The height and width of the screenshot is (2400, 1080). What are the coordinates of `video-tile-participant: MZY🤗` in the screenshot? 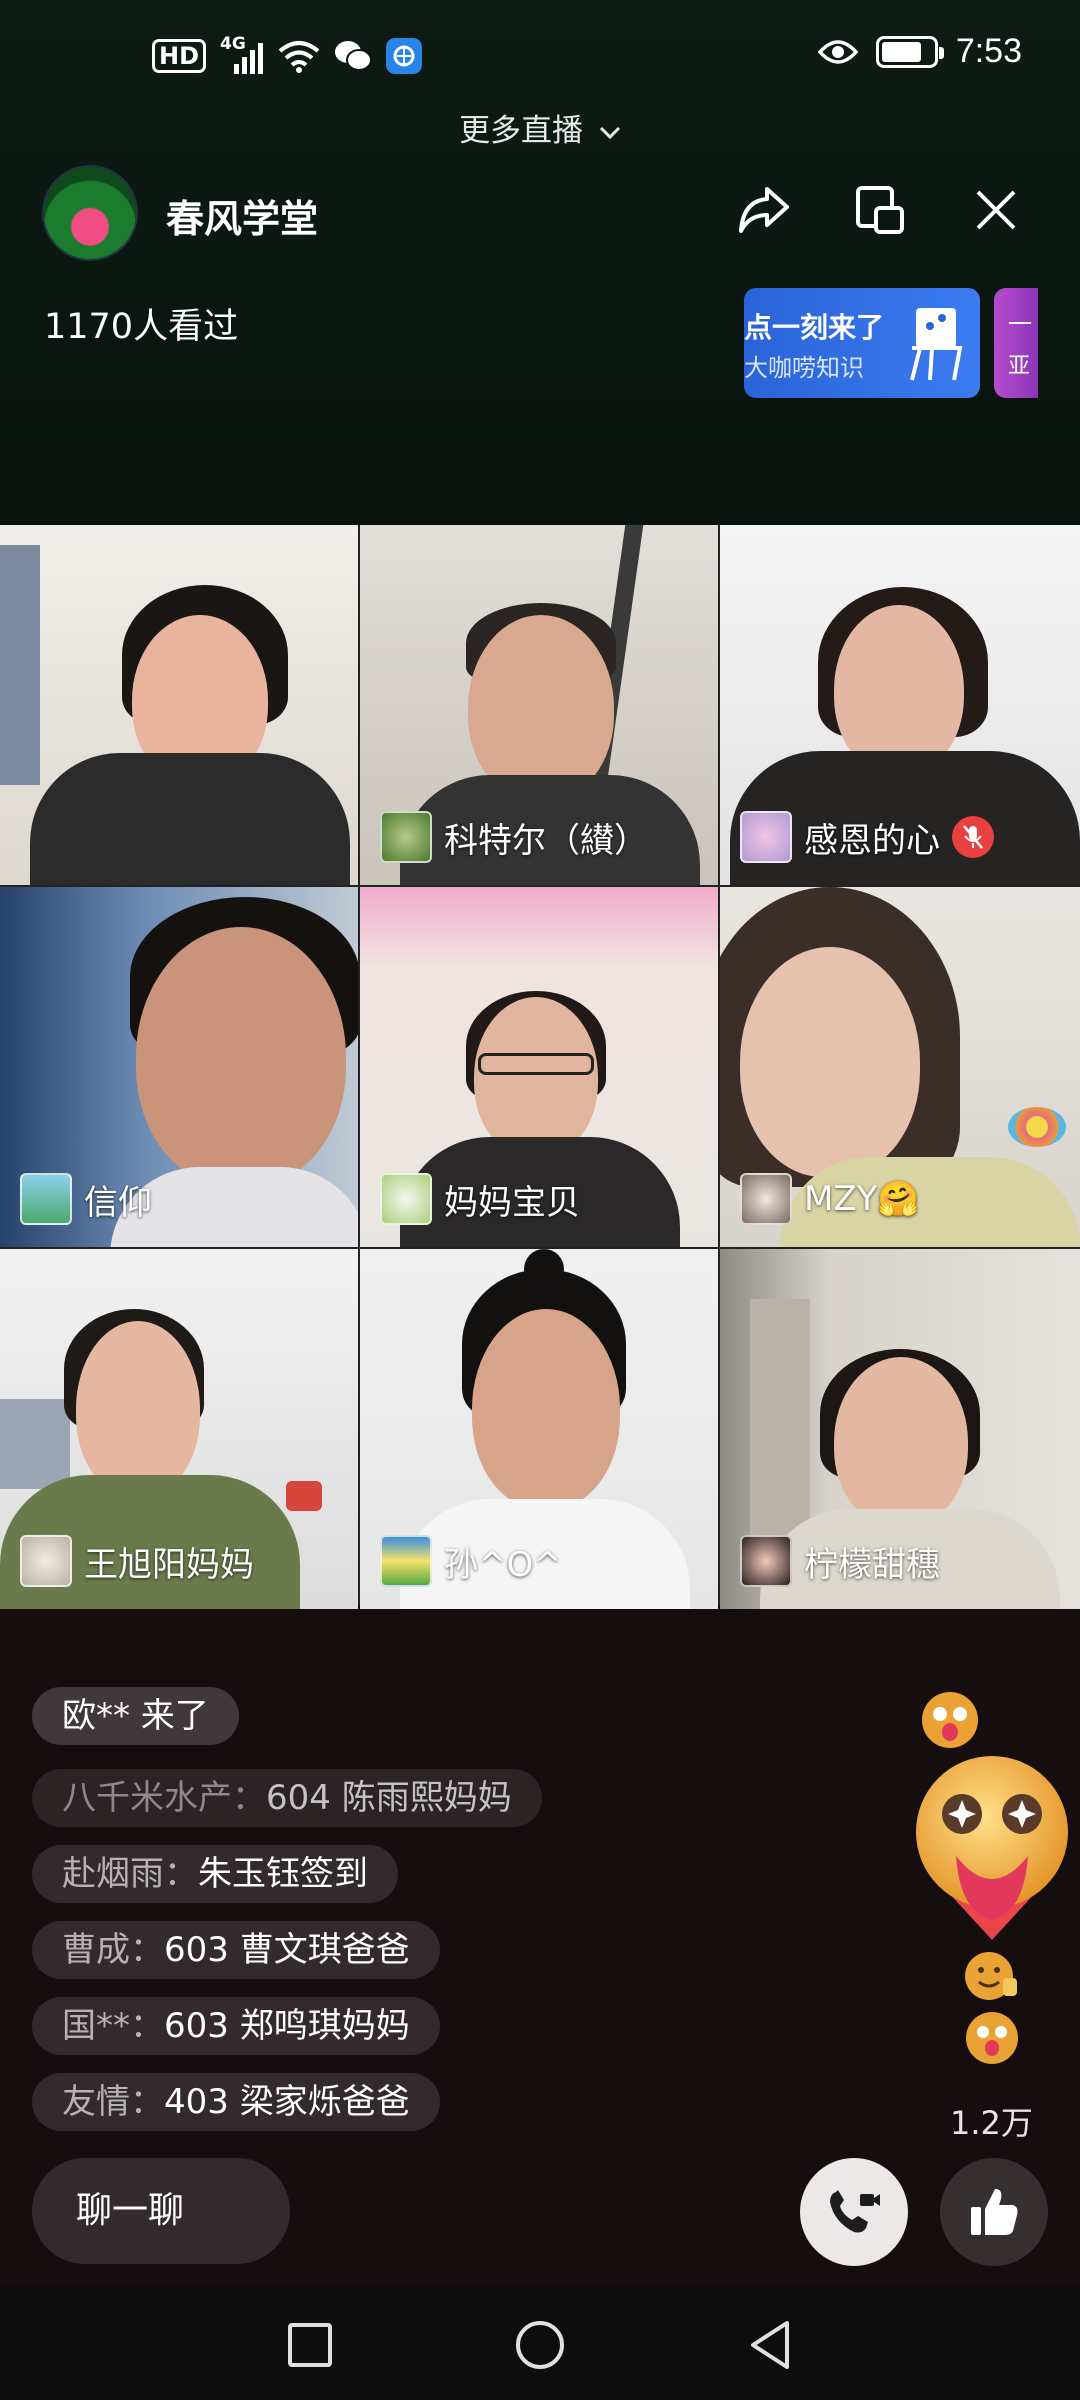 It's located at (900, 1067).